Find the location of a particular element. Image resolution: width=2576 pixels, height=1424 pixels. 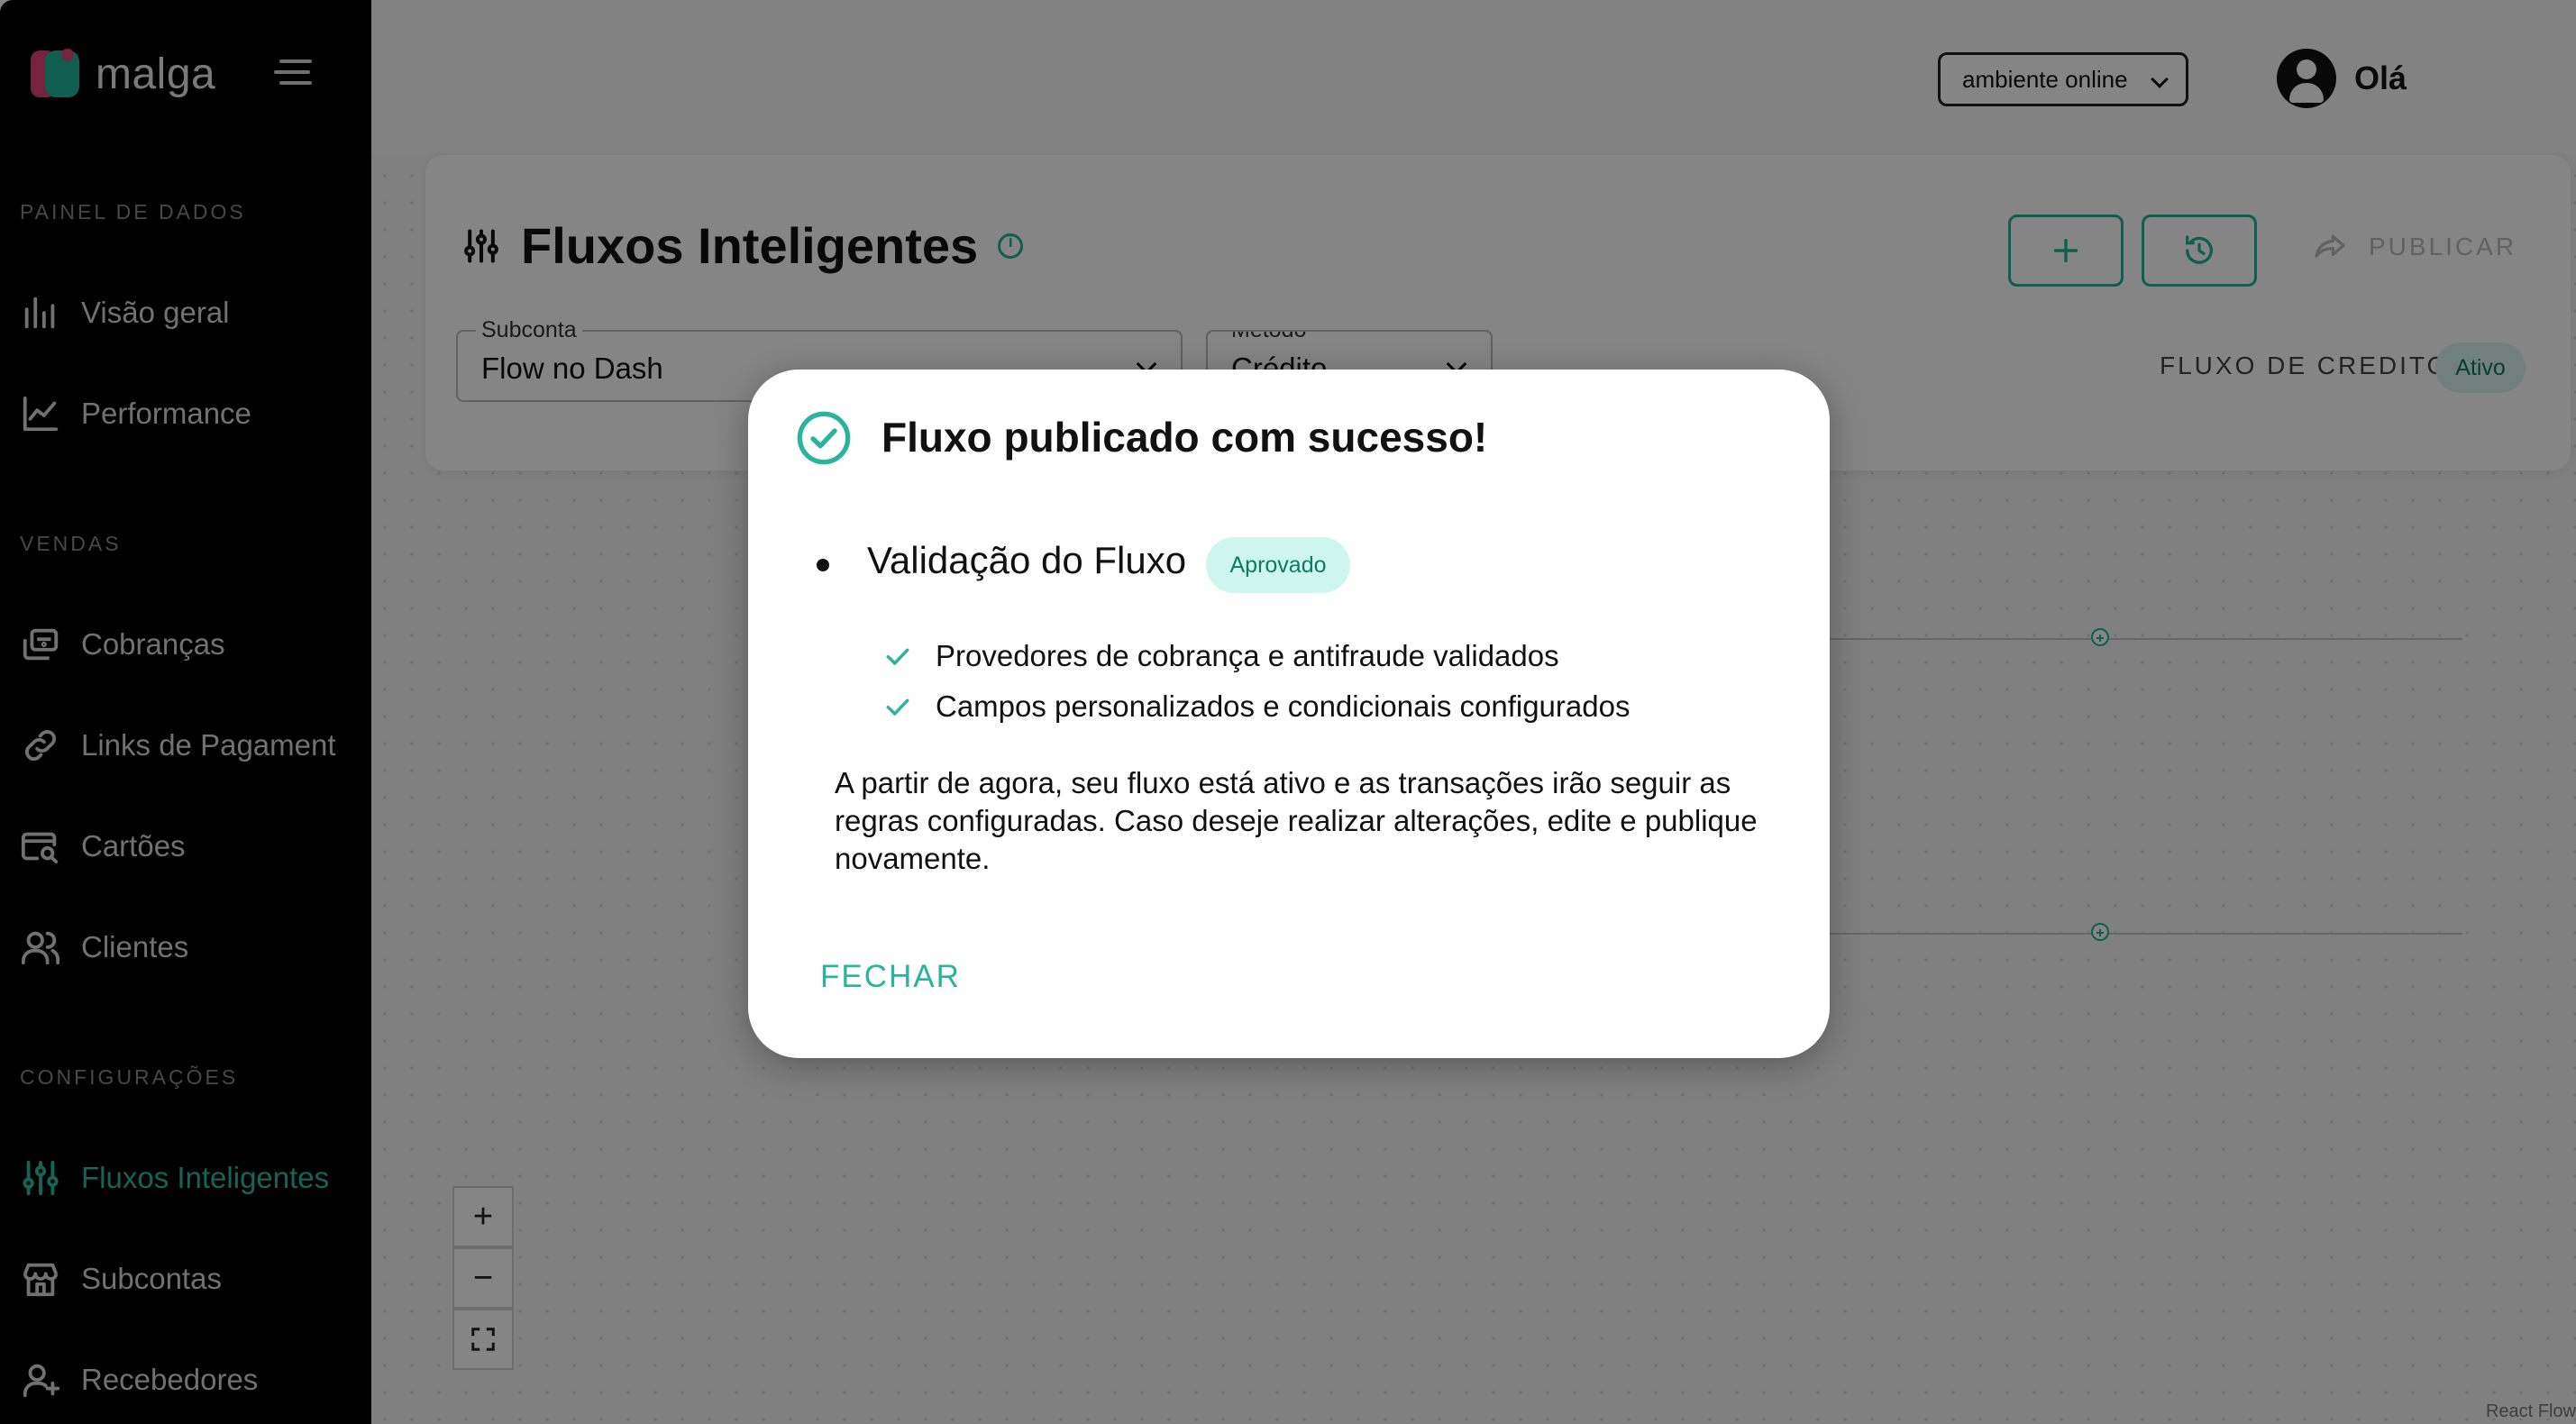

check-circle-icon is located at coordinates (824, 438).